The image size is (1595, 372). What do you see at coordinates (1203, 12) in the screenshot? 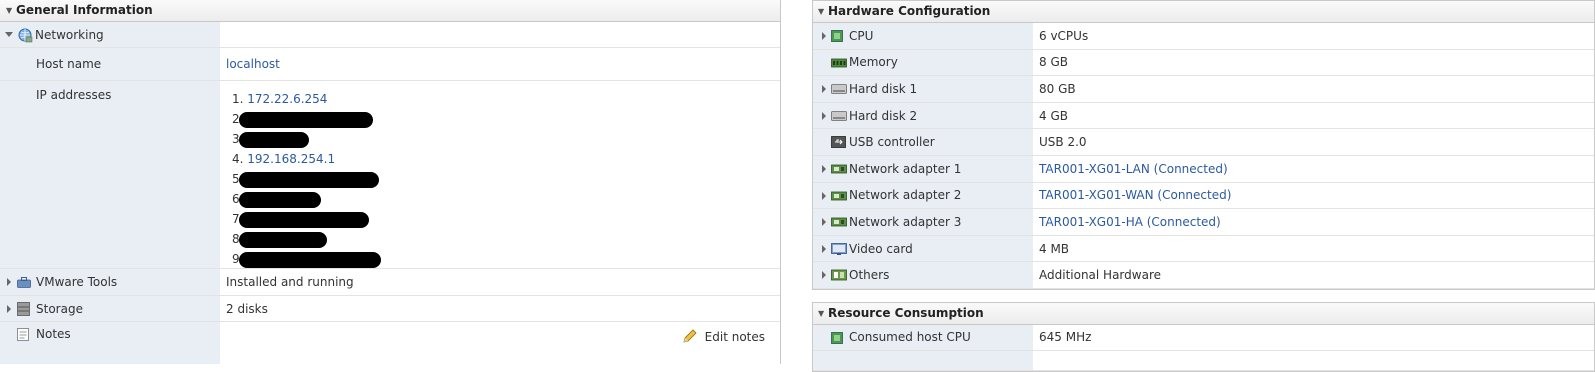
I see `hardware-configuration-header: ▼ Hardware Configuration` at bounding box center [1203, 12].